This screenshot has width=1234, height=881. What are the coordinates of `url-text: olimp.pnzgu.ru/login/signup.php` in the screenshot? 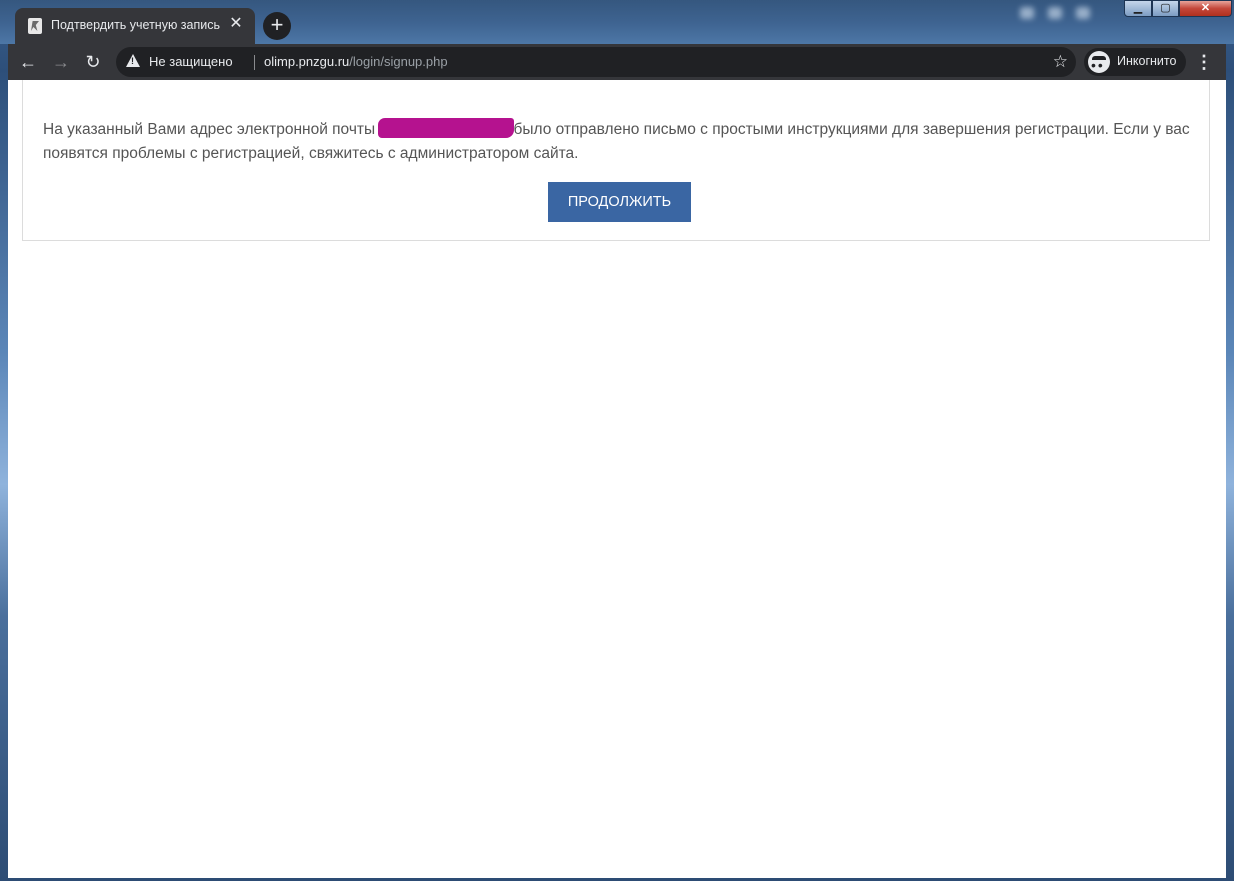 It's located at (356, 61).